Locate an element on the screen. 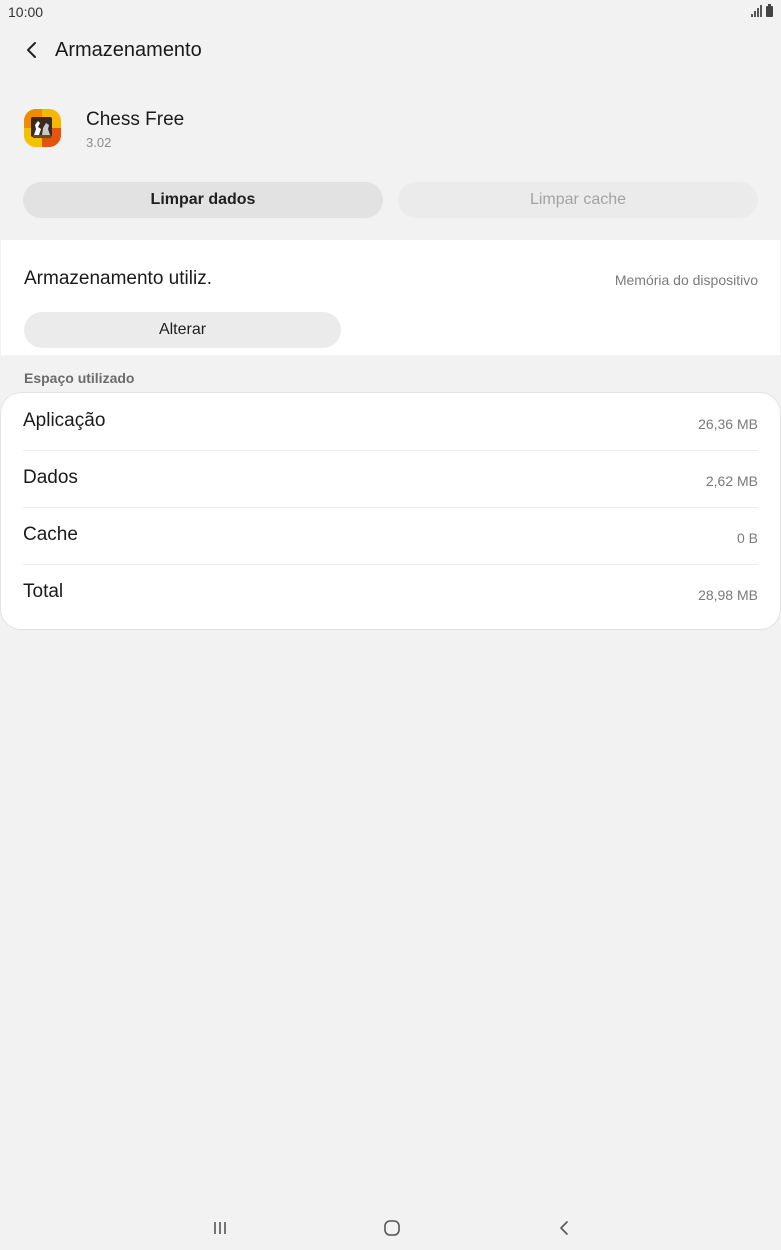  row-label: Cache is located at coordinates (50, 534).